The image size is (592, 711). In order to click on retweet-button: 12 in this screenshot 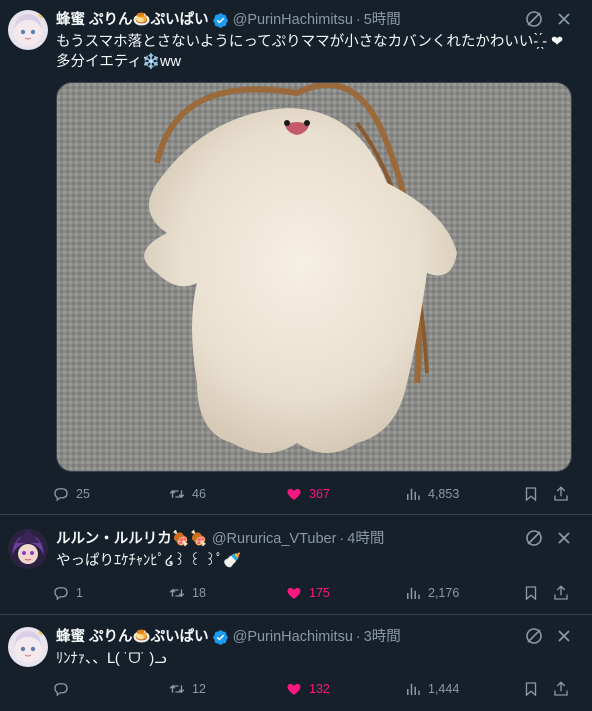, I will do `click(187, 689)`.